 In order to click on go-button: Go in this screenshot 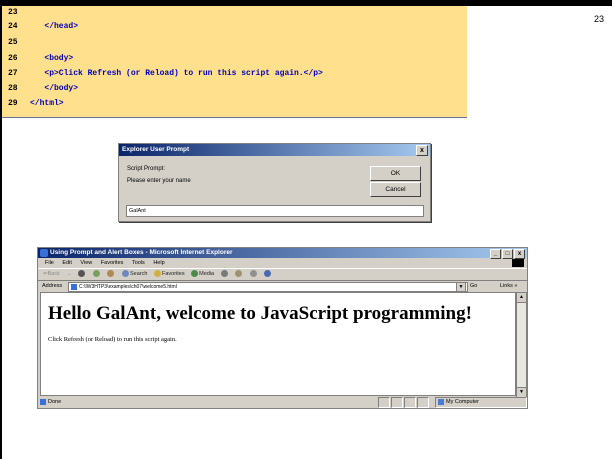, I will do `click(473, 286)`.